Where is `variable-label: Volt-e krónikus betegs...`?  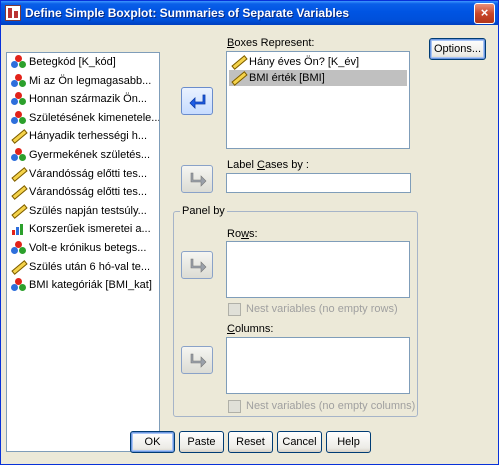
variable-label: Volt-e krónikus betegs... is located at coordinates (88, 248).